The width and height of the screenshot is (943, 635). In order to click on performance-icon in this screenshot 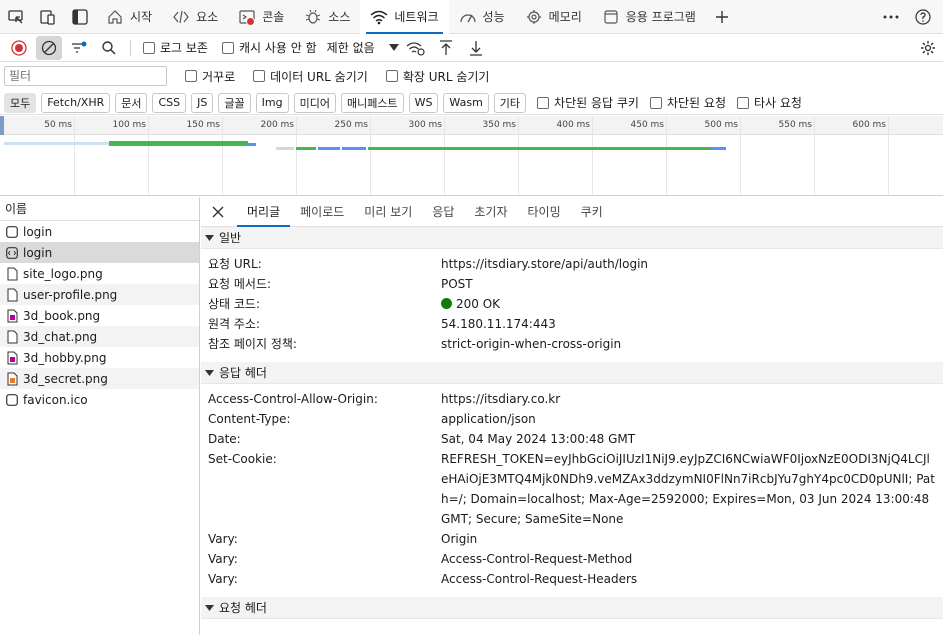, I will do `click(468, 17)`.